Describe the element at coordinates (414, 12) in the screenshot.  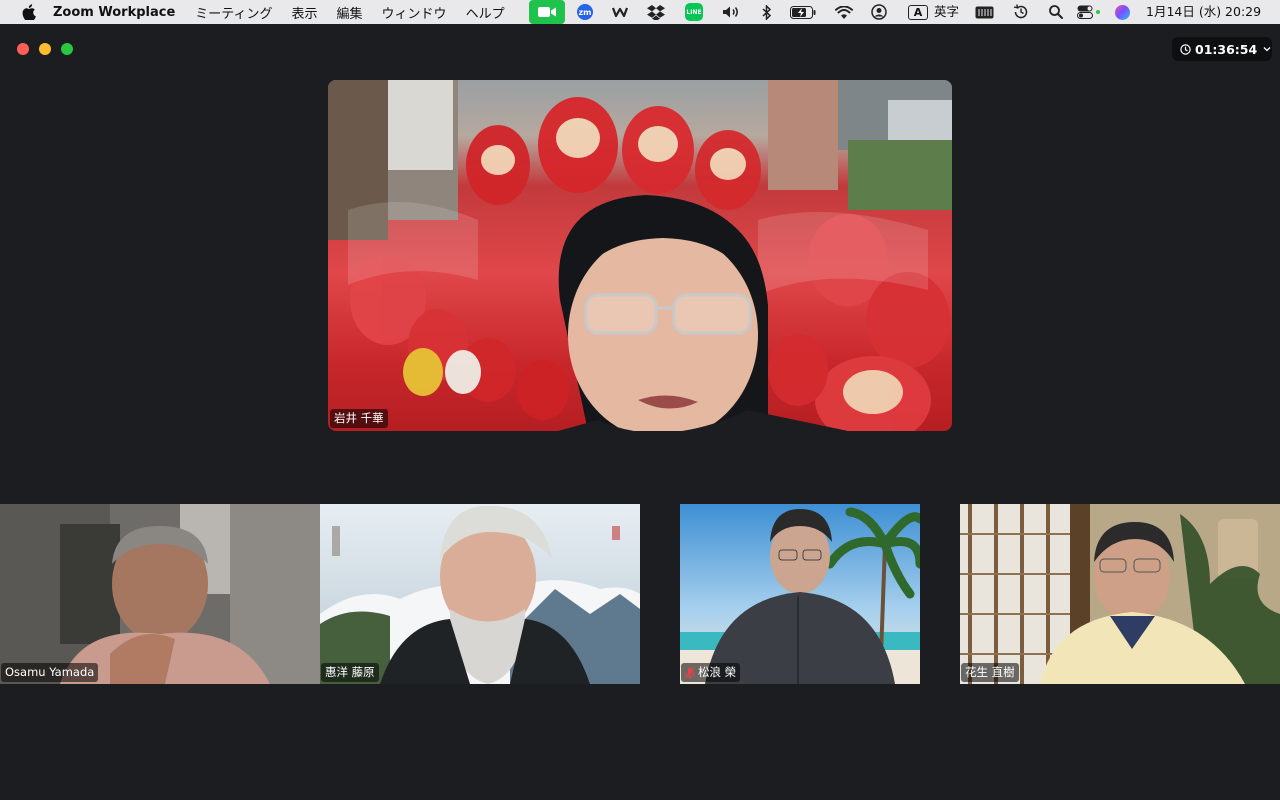
I see `menu-window: ウィンドウ` at that location.